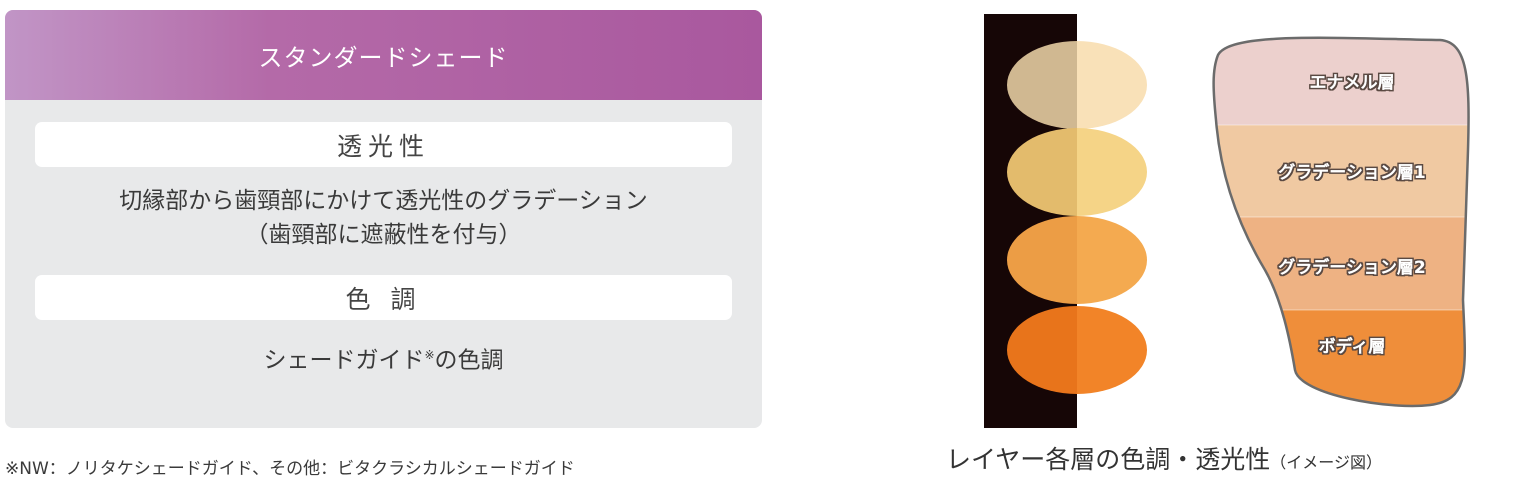  What do you see at coordinates (1108, 459) in the screenshot?
I see `caption-main: レイヤー各層の色調・透光性` at bounding box center [1108, 459].